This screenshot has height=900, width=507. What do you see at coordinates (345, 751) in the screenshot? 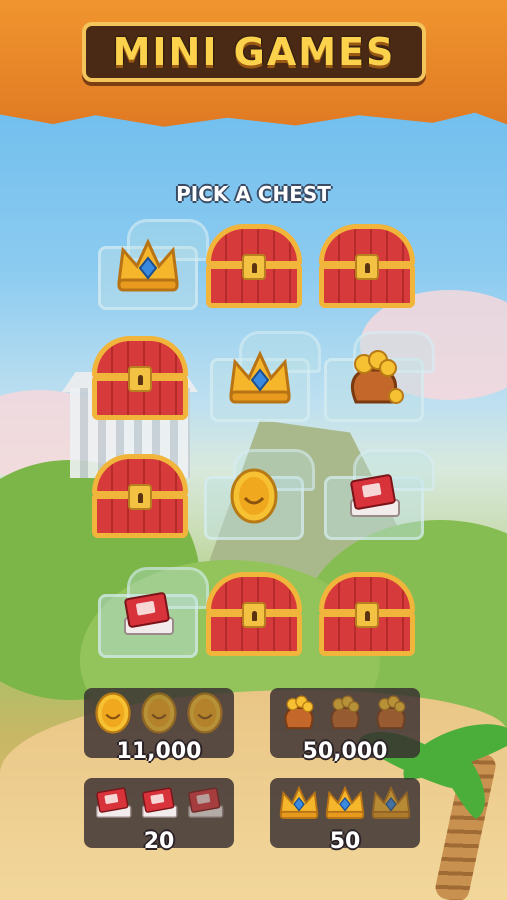
I see `reward-amount: 50,000` at bounding box center [345, 751].